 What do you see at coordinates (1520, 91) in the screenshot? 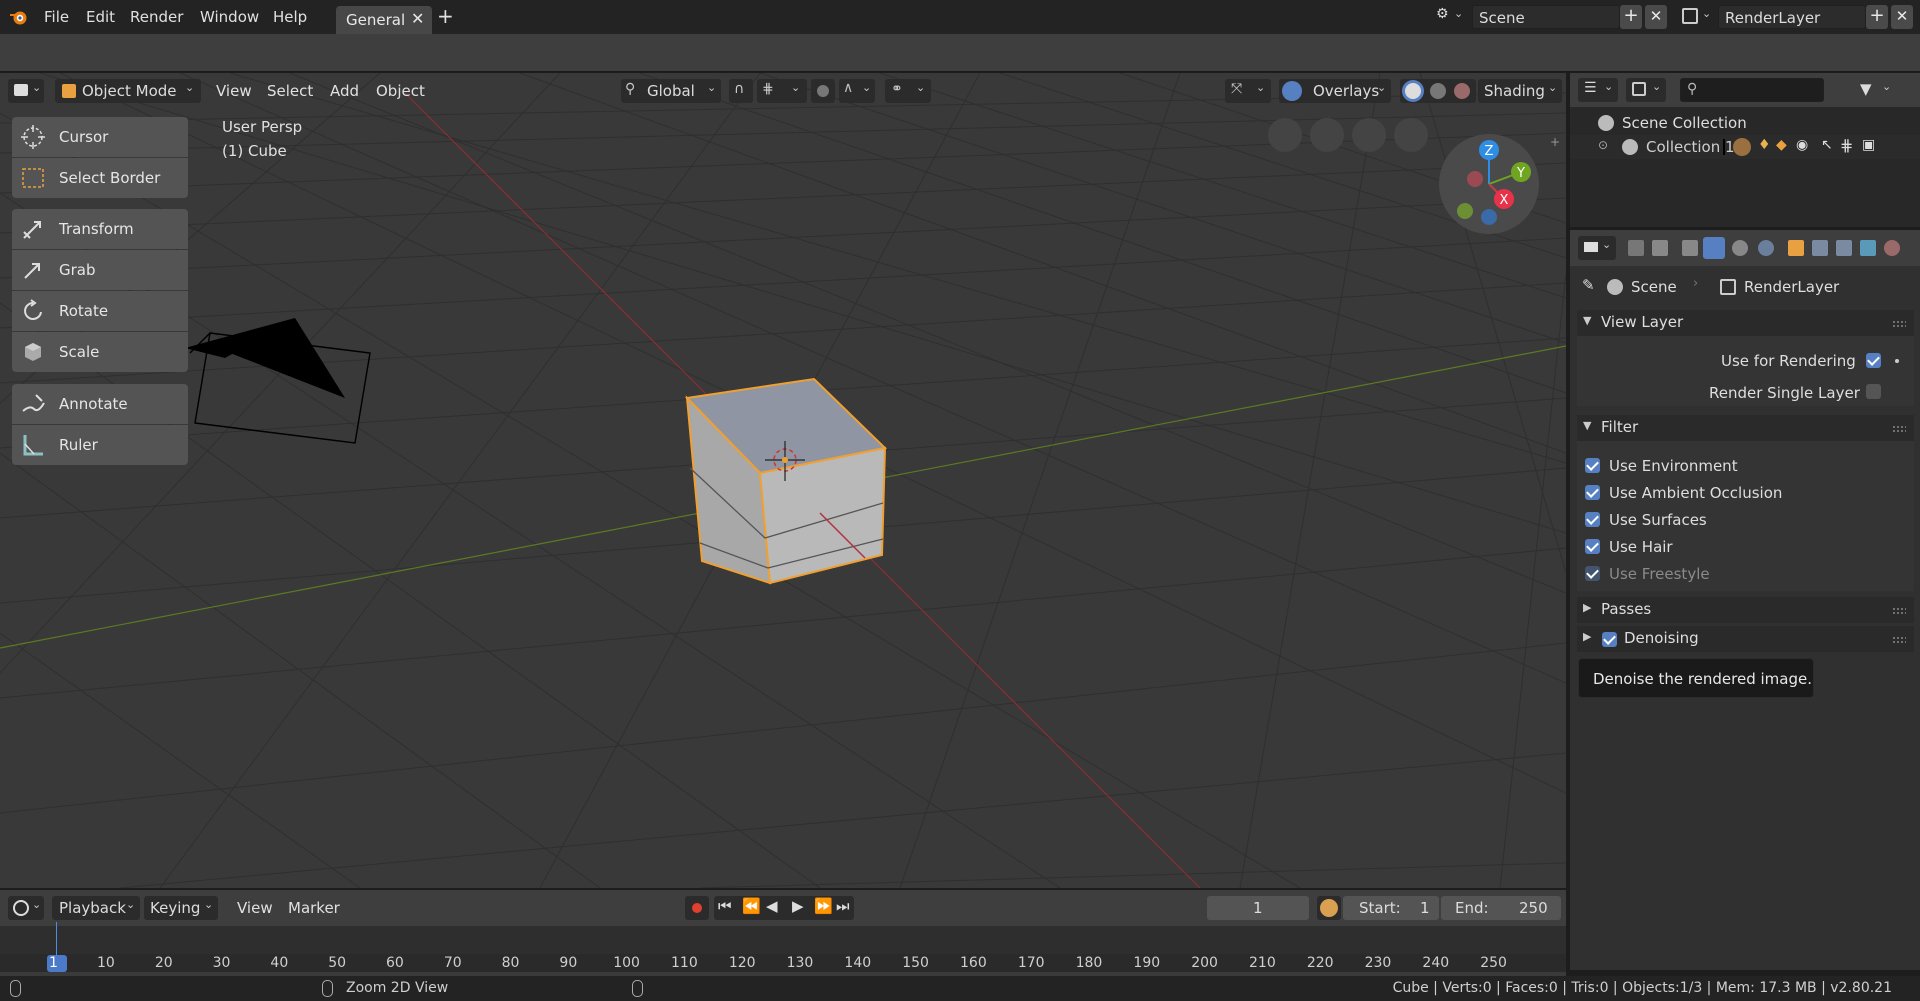
I see `shading-dropdown: Shading ⌄` at bounding box center [1520, 91].